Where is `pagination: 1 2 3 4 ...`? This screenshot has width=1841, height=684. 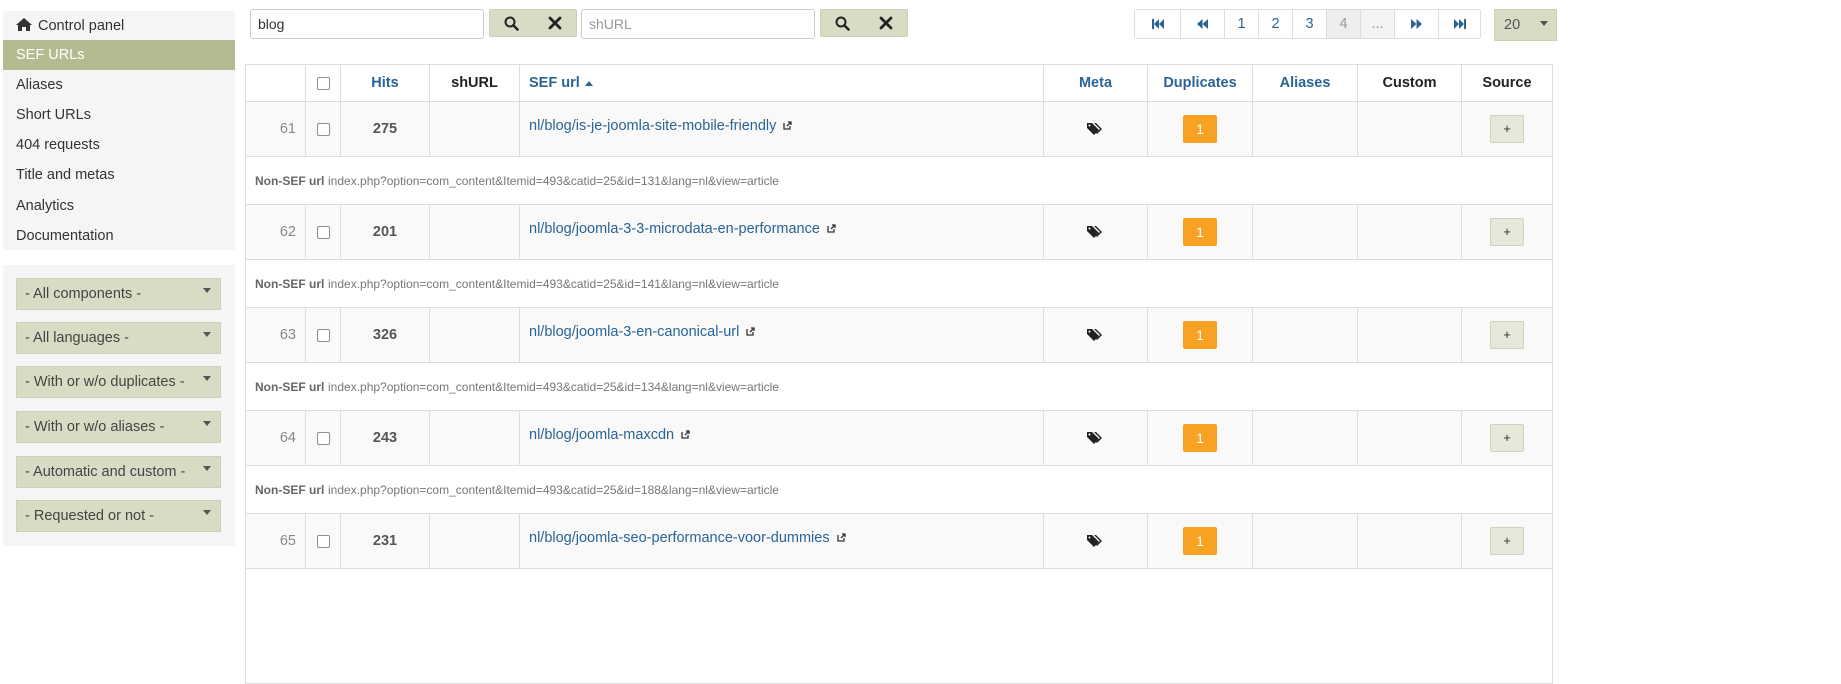 pagination: 1 2 3 4 ... is located at coordinates (1307, 24).